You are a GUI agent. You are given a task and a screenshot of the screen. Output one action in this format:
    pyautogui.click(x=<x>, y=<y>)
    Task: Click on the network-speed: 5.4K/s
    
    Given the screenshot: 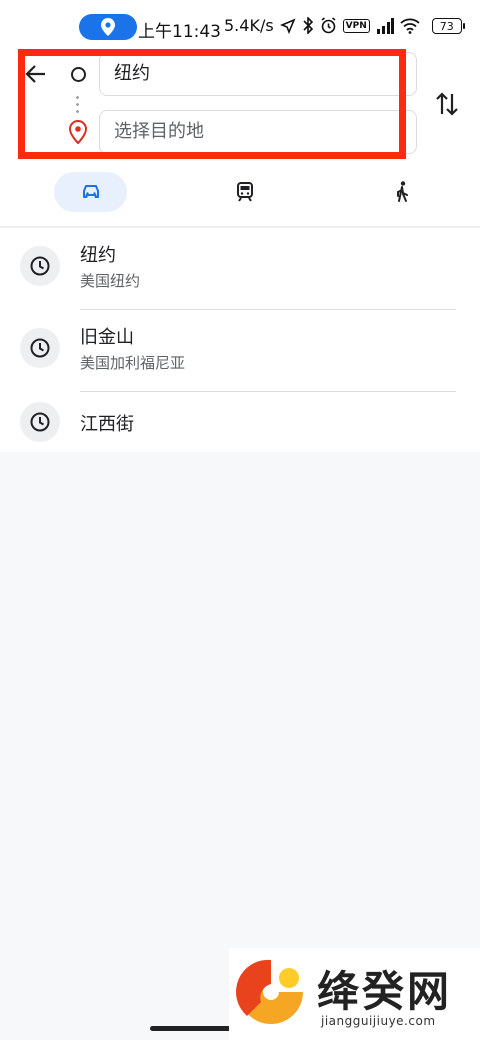 What is the action you would take?
    pyautogui.click(x=249, y=25)
    